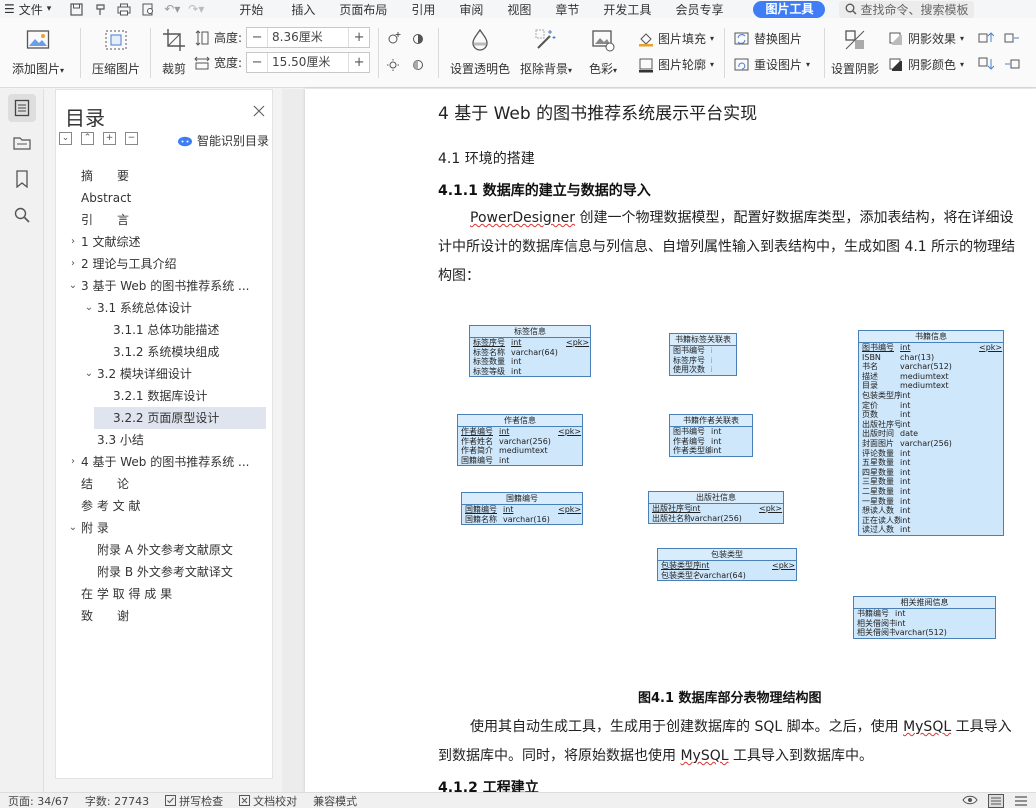  I want to click on shadow-color-button: 阴影颜色 ▾, so click(926, 64).